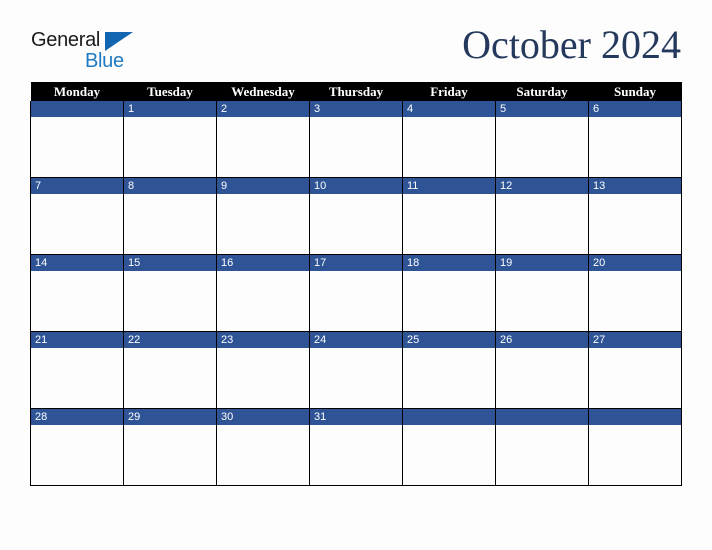  What do you see at coordinates (263, 340) in the screenshot?
I see `day-number: 23` at bounding box center [263, 340].